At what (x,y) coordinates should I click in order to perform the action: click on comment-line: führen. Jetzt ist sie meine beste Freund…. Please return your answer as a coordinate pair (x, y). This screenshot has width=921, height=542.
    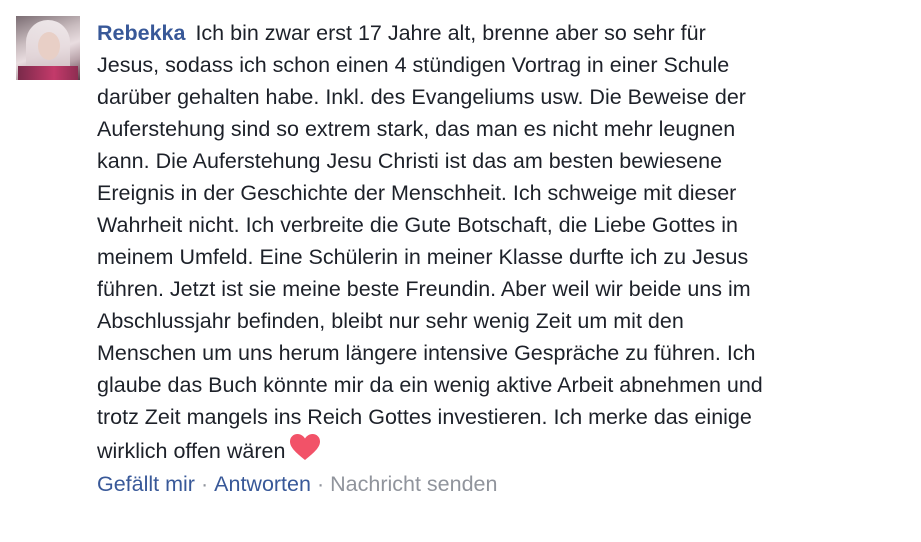
    Looking at the image, I should click on (424, 289).